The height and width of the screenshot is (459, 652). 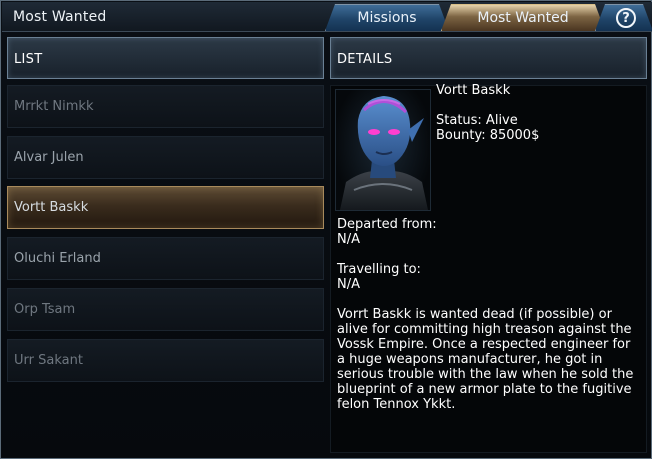 I want to click on list-item-label: Vortt Baskk, so click(x=51, y=207).